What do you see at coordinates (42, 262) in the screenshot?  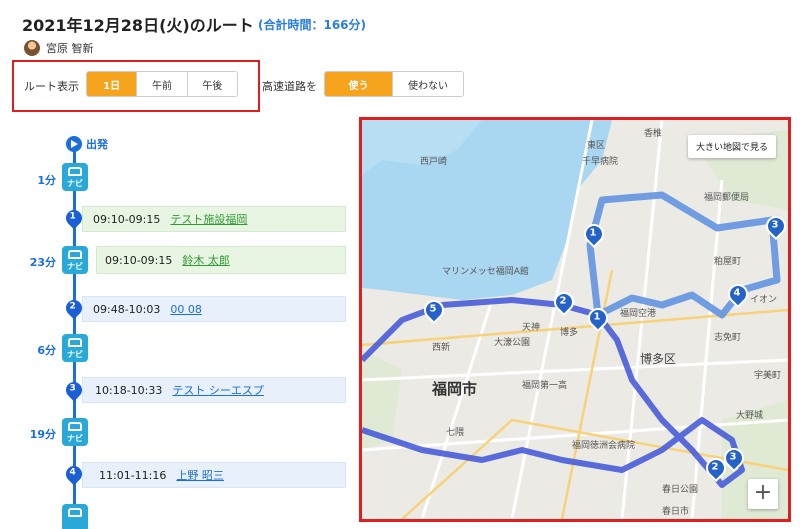 I see `duration-2: 23分` at bounding box center [42, 262].